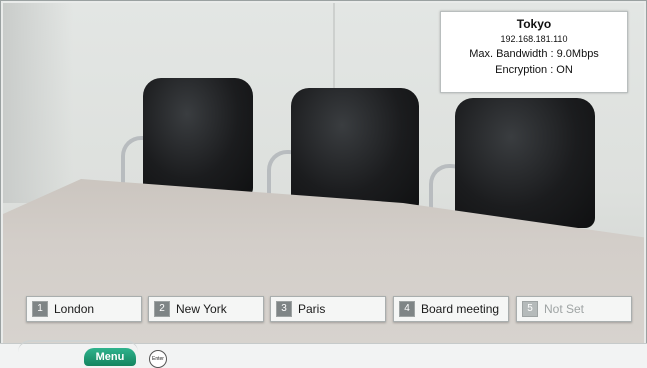 The height and width of the screenshot is (368, 647). I want to click on speed-dial-1: 1 London, so click(84, 309).